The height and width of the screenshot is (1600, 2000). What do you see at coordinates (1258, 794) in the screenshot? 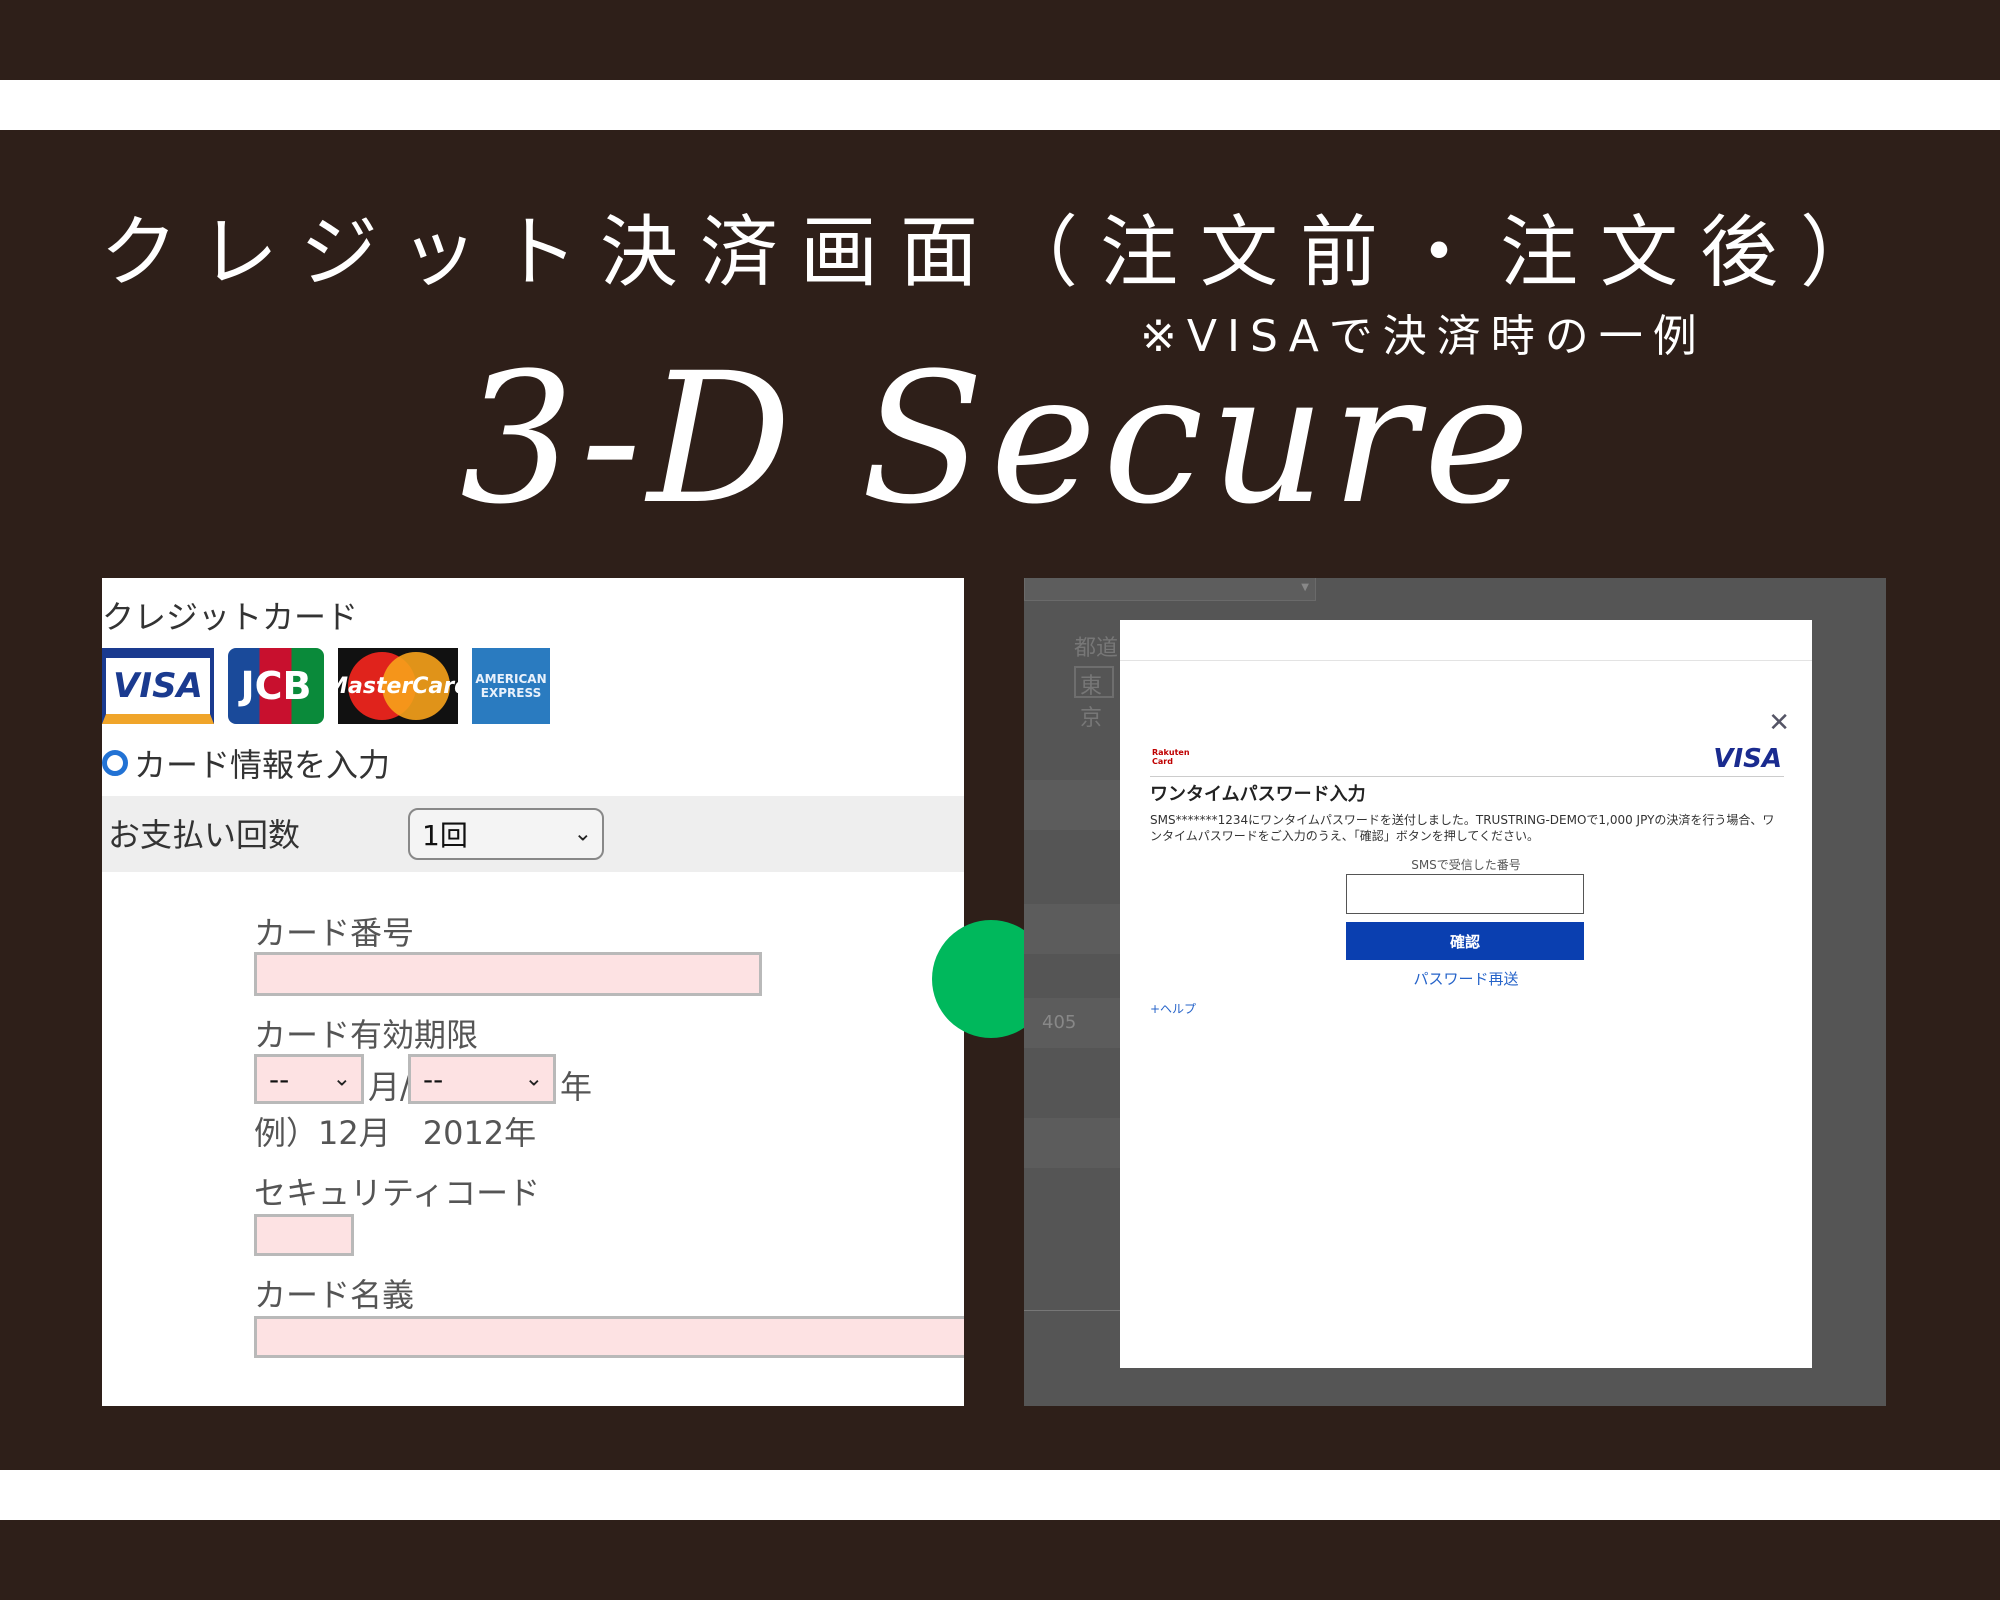
I see `otp-title: ワンタイムパスワード入力` at bounding box center [1258, 794].